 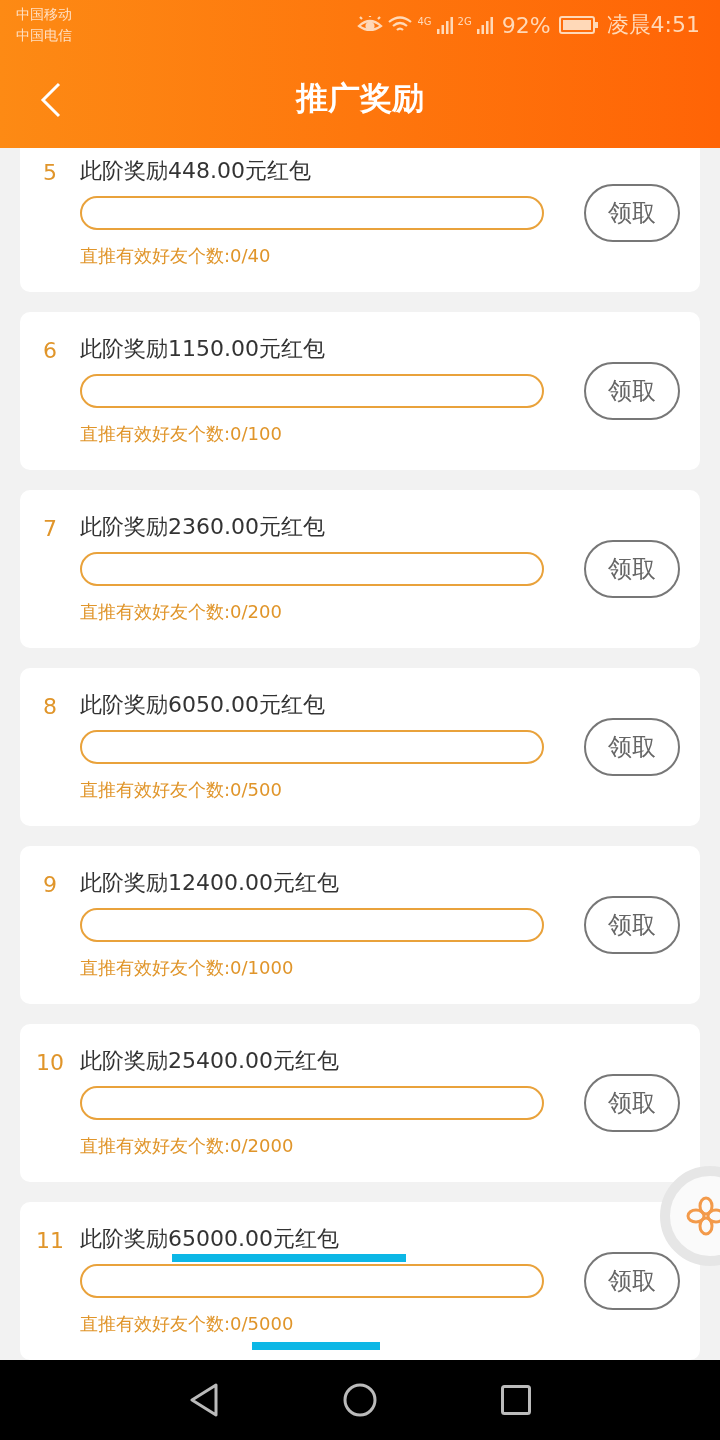 What do you see at coordinates (203, 705) in the screenshot?
I see `reward-title: 此阶奖励6050.00元红包` at bounding box center [203, 705].